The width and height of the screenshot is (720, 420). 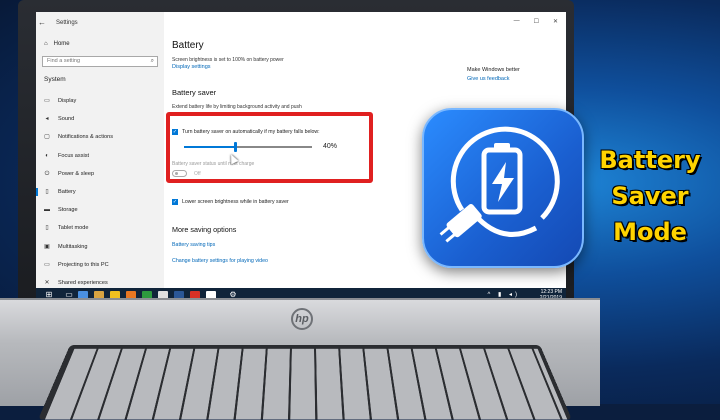 I want to click on multitasking-icon: ▣, so click(x=47, y=246).